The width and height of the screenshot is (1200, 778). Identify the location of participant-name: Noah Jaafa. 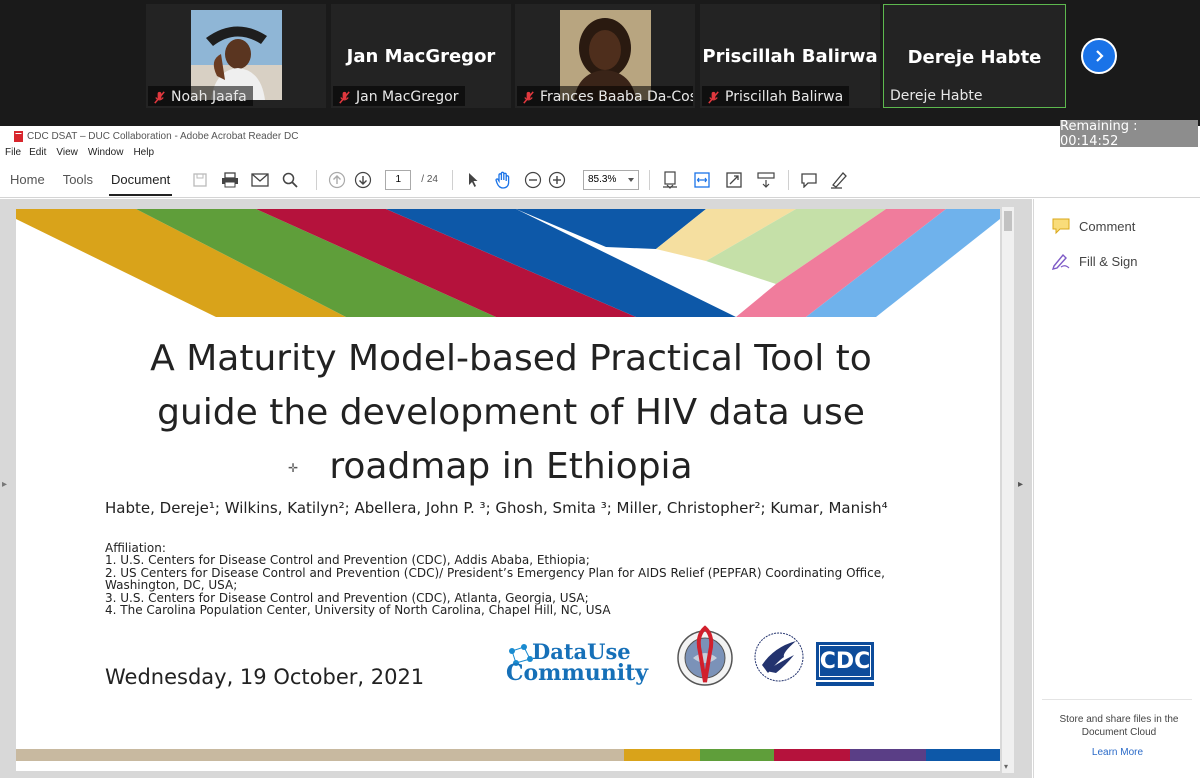
(209, 97).